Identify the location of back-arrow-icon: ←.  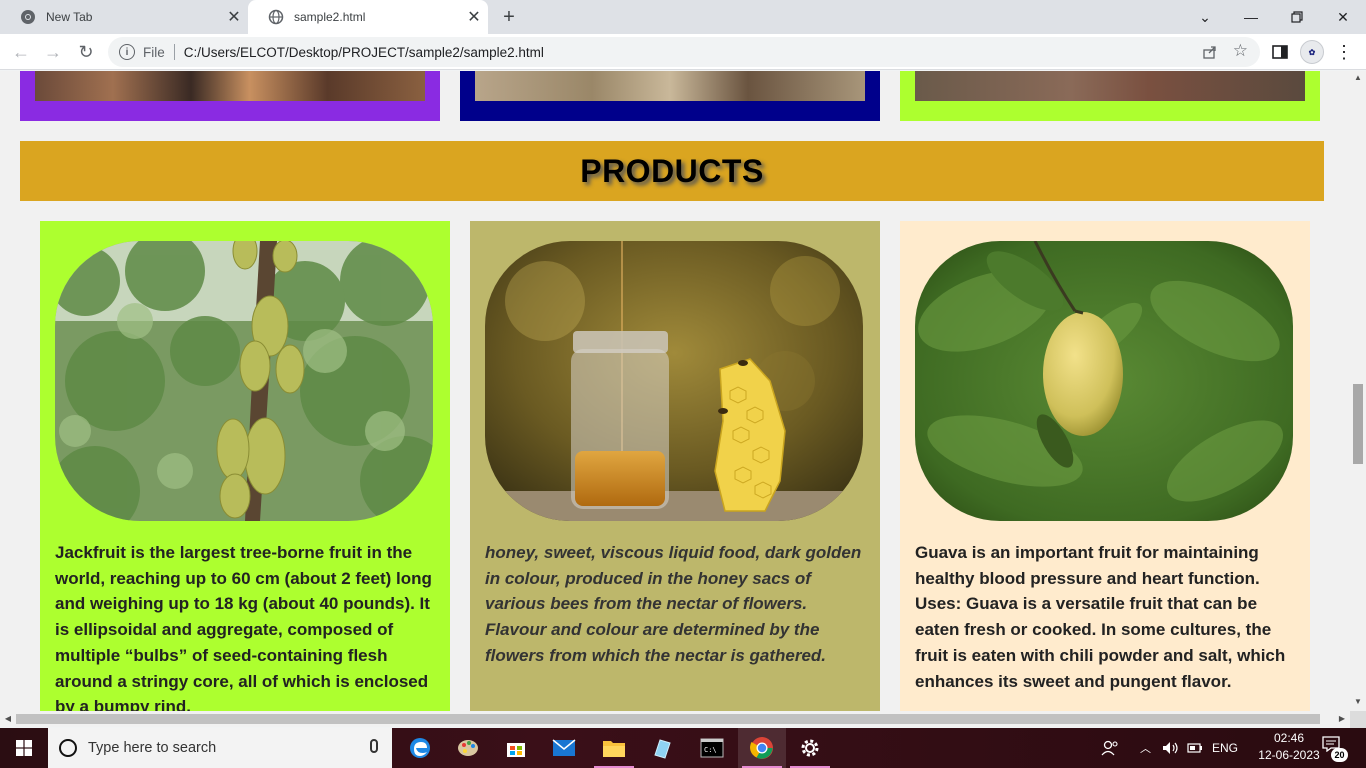
(21, 52).